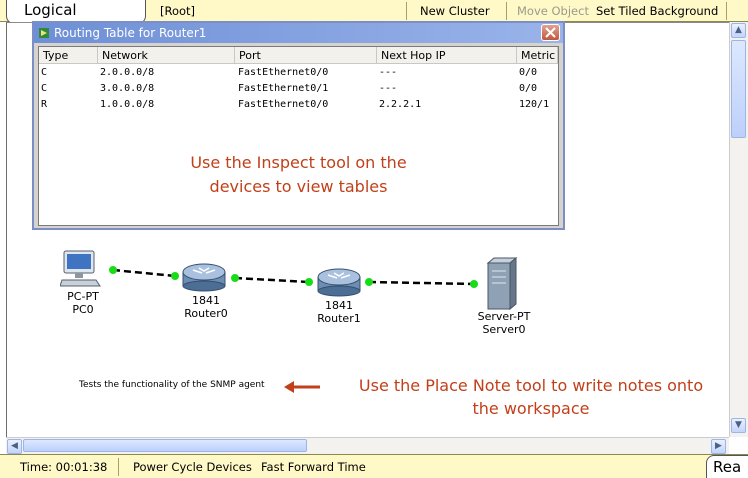 This screenshot has height=478, width=748. Describe the element at coordinates (738, 425) in the screenshot. I see `scroll-down-icon: ▼` at that location.